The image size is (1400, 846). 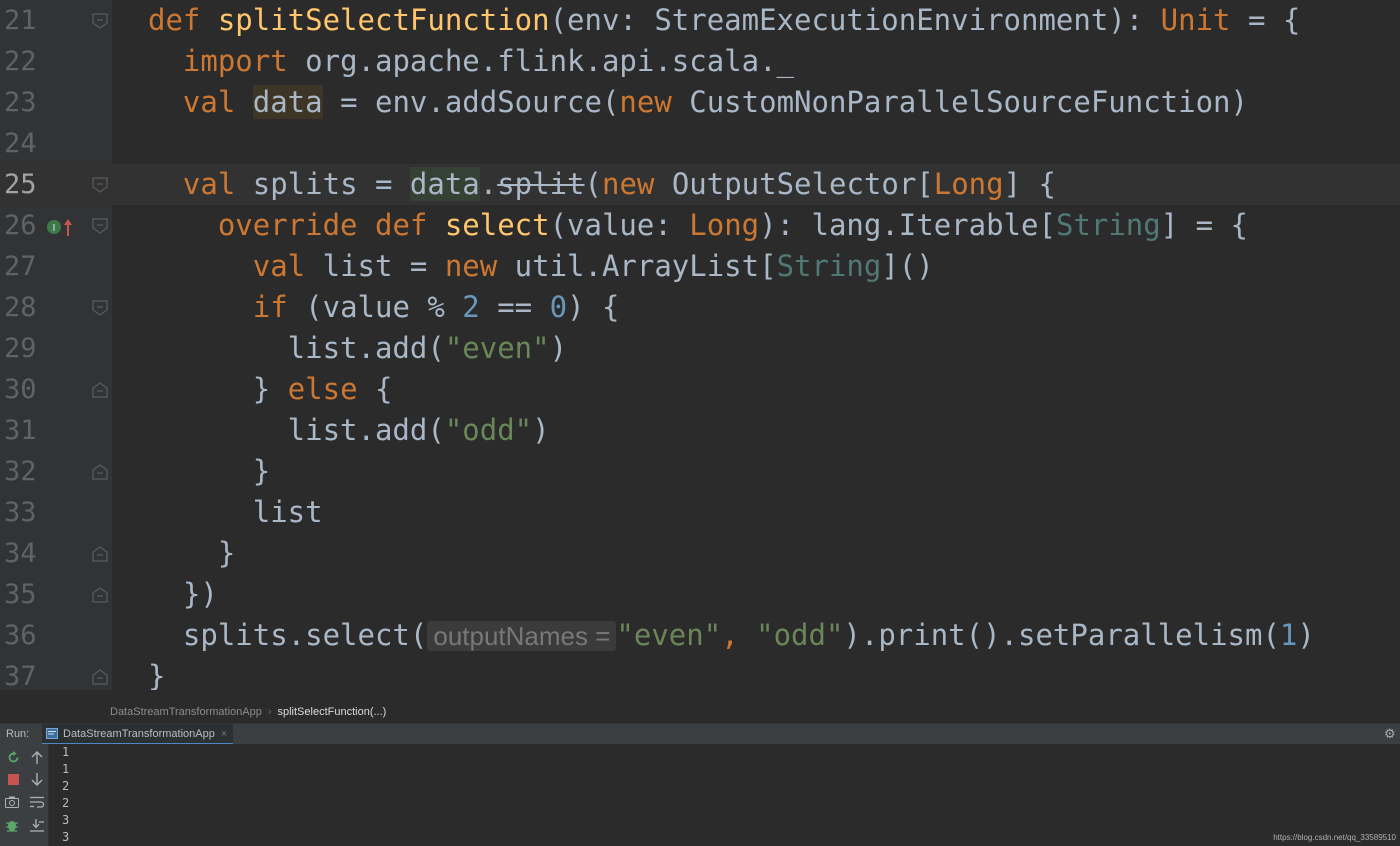 What do you see at coordinates (488, 184) in the screenshot?
I see `code-token: .` at bounding box center [488, 184].